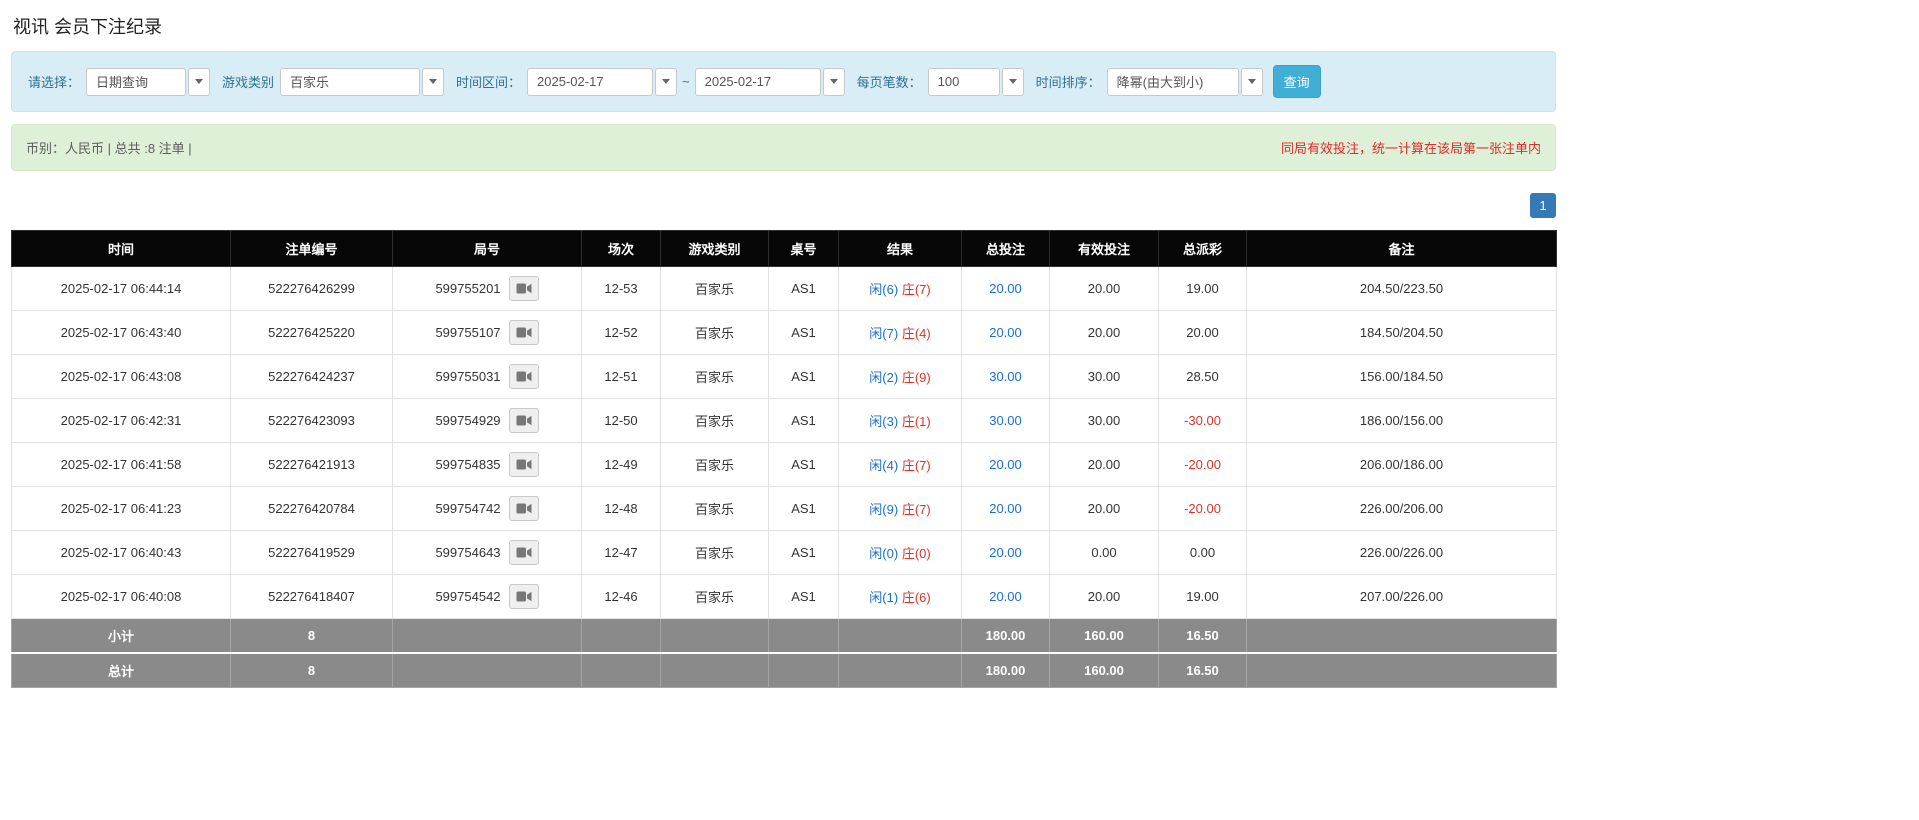 Image resolution: width=1919 pixels, height=820 pixels. I want to click on result-banker: 庄(4), so click(916, 333).